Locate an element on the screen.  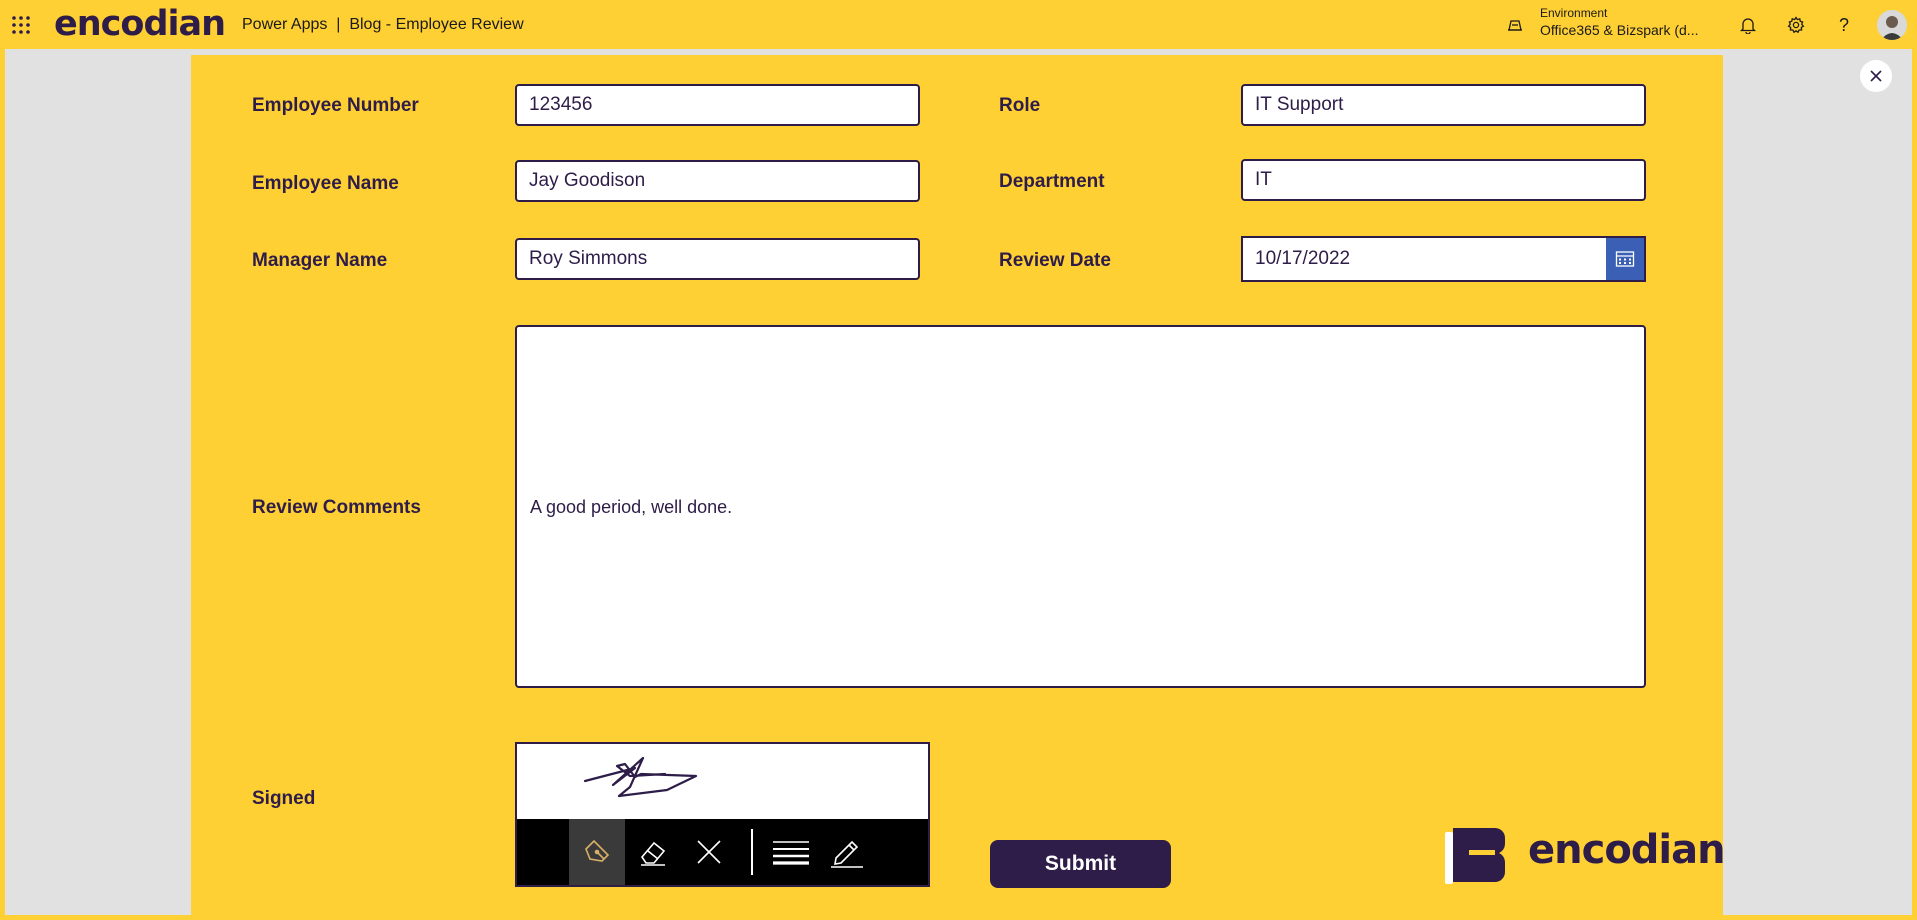
calendar-icon is located at coordinates (1625, 259).